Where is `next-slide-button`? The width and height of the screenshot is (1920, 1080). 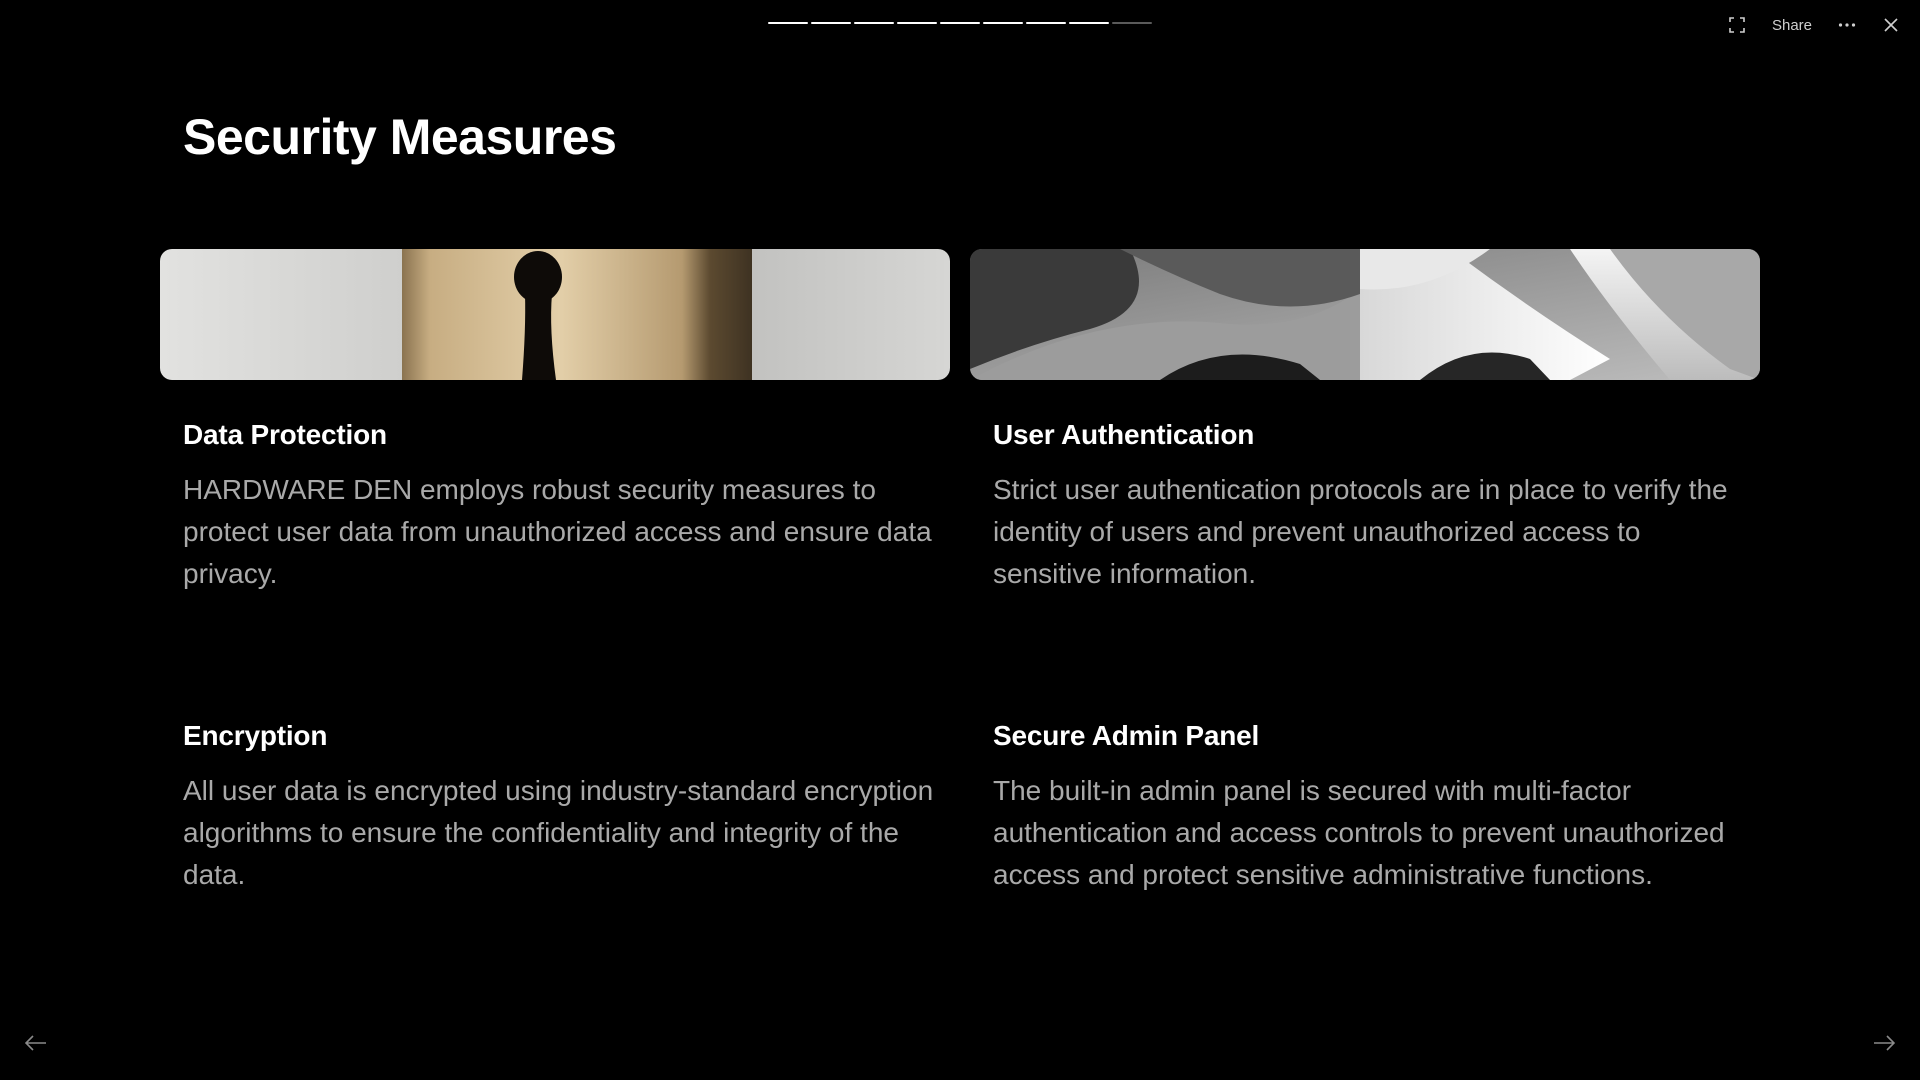
next-slide-button is located at coordinates (1884, 1045).